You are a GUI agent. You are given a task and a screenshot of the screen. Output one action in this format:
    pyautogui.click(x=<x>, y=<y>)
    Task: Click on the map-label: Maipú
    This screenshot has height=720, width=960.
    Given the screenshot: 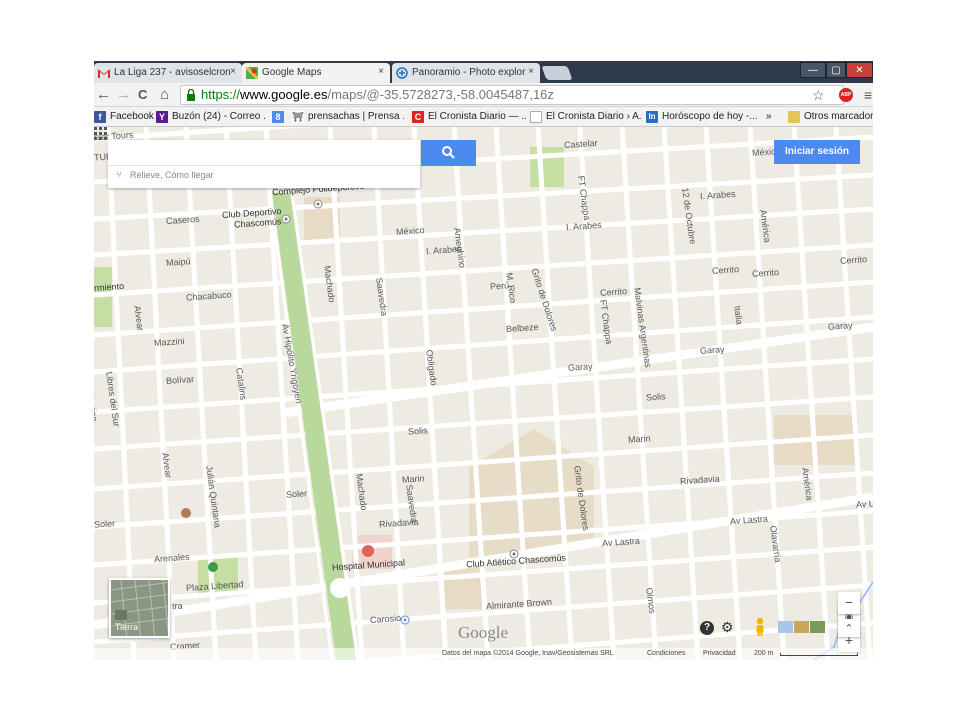 What is the action you would take?
    pyautogui.click(x=178, y=262)
    